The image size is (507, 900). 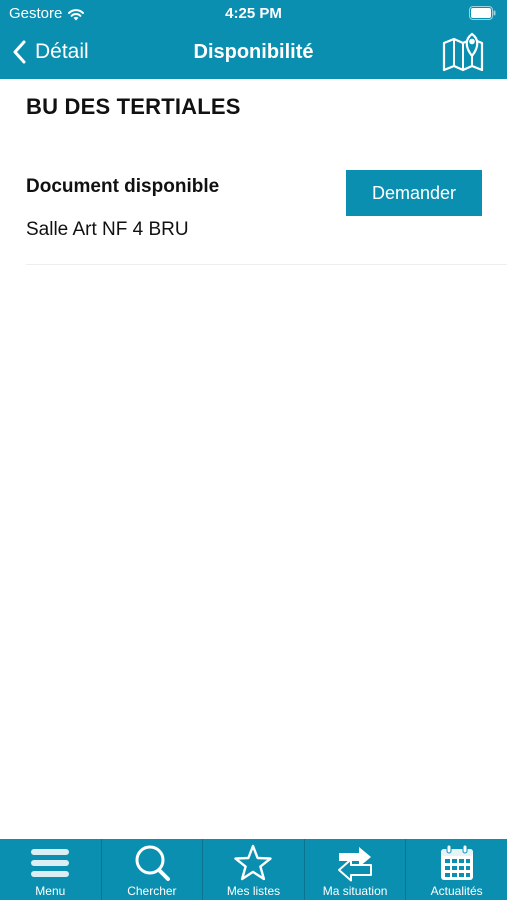 What do you see at coordinates (253, 52) in the screenshot?
I see `page-title: Disponibilité` at bounding box center [253, 52].